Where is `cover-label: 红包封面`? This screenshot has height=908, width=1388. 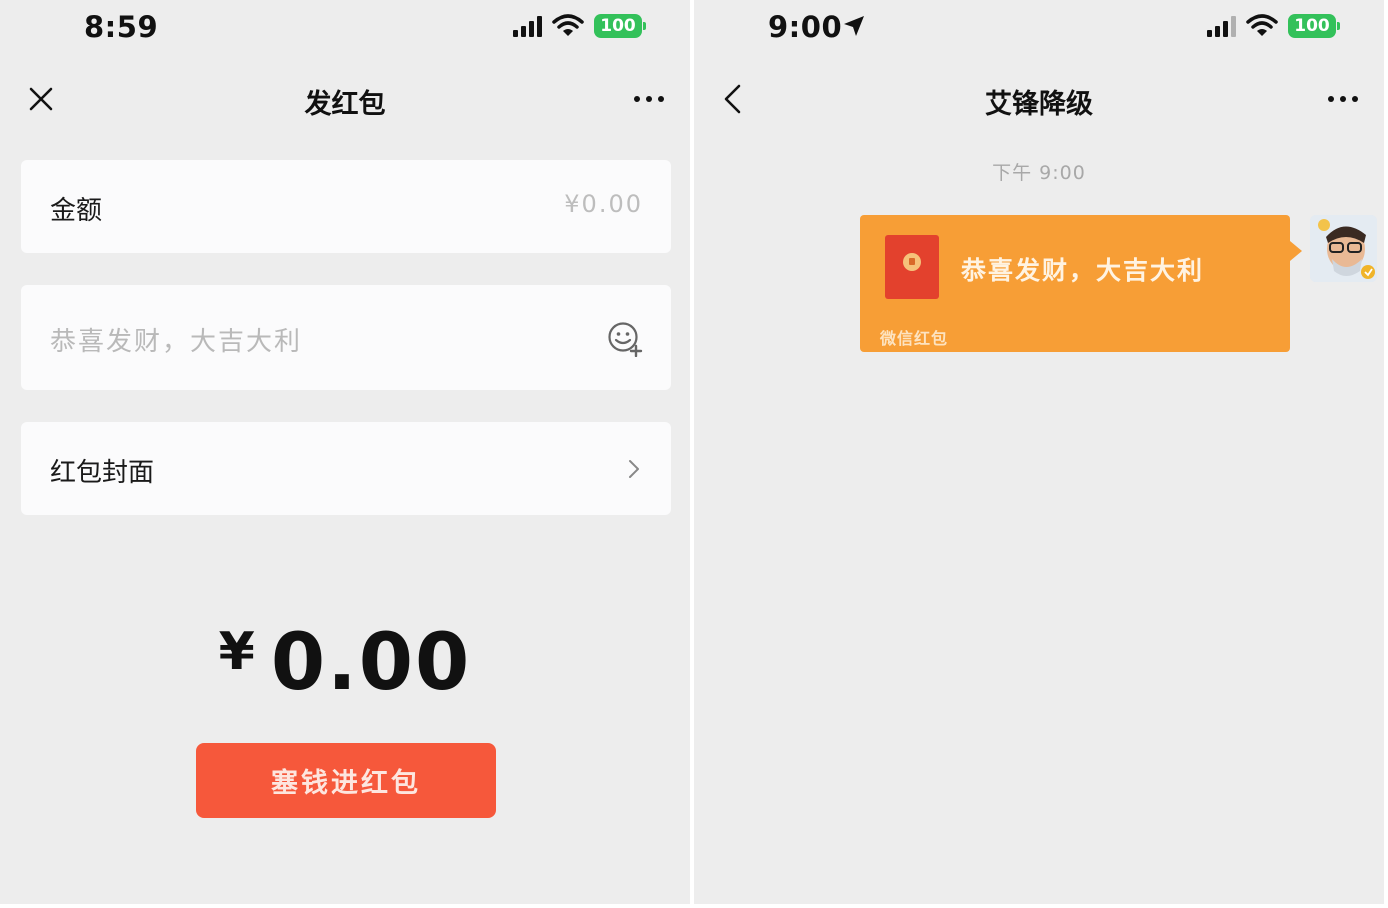
cover-label: 红包封面 is located at coordinates (102, 473).